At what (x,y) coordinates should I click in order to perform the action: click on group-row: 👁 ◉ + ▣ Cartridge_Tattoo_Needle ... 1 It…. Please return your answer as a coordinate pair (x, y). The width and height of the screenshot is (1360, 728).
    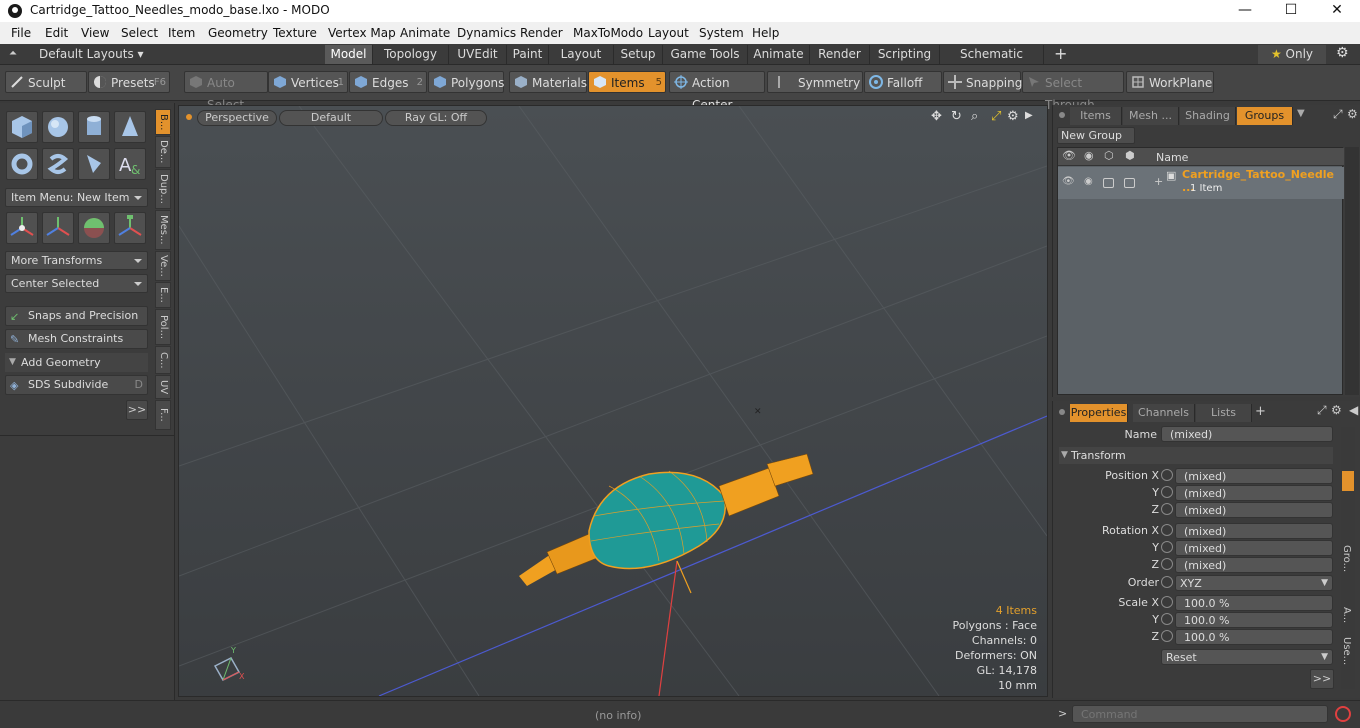
    Looking at the image, I should click on (1201, 183).